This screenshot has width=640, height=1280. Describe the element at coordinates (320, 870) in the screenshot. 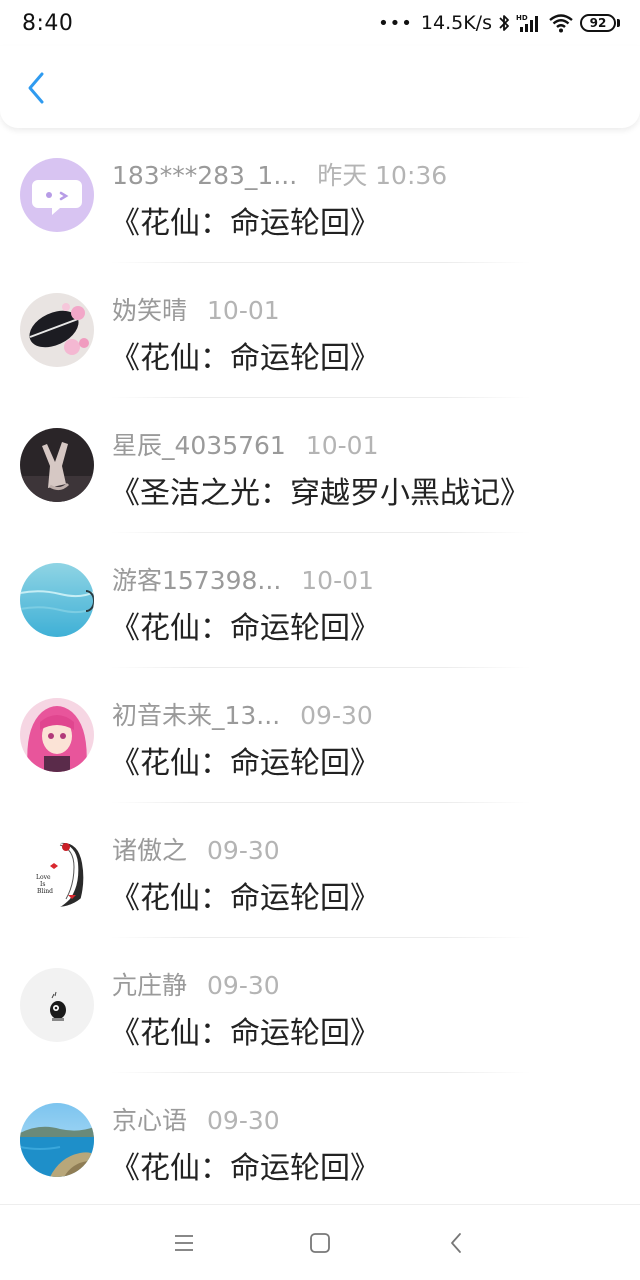

I see `list-item: Love Is Blind 诸傲之 09-30 《花仙：命运轮回》` at that location.